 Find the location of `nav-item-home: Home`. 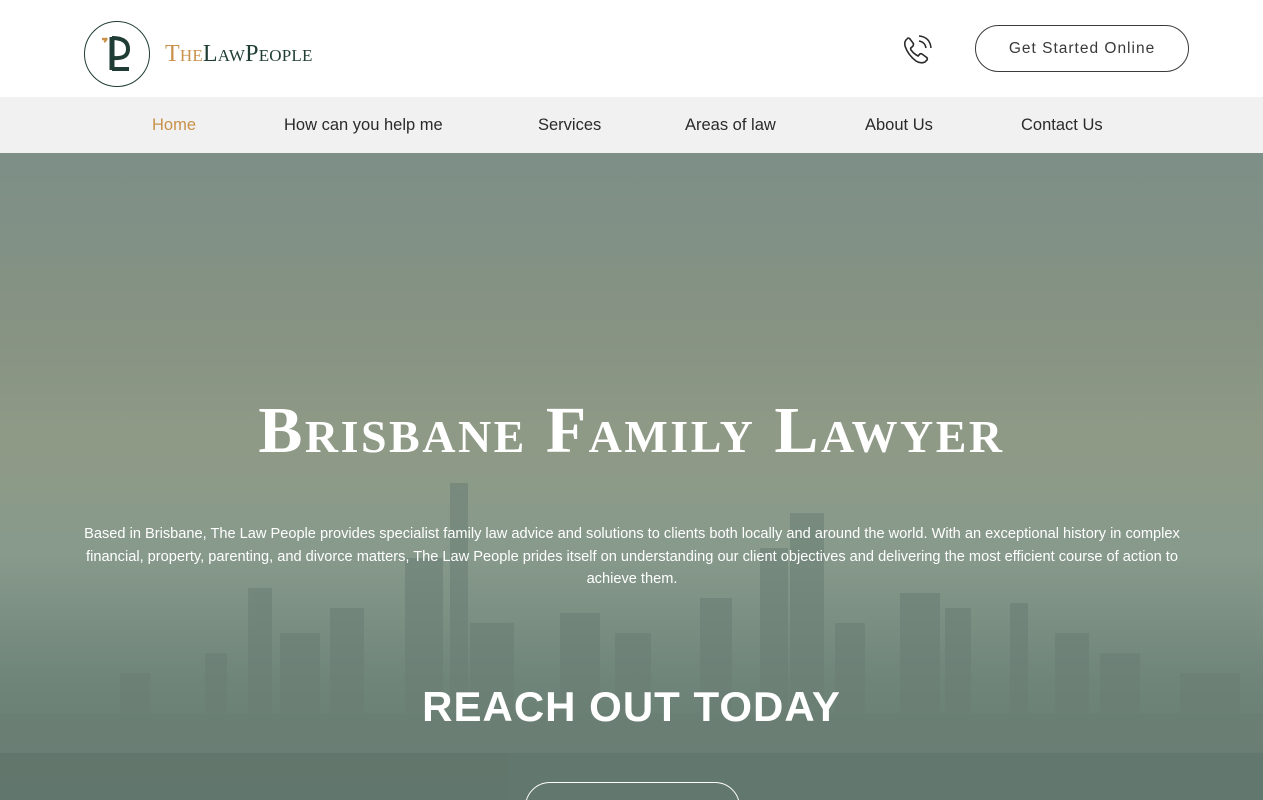

nav-item-home: Home is located at coordinates (174, 125).